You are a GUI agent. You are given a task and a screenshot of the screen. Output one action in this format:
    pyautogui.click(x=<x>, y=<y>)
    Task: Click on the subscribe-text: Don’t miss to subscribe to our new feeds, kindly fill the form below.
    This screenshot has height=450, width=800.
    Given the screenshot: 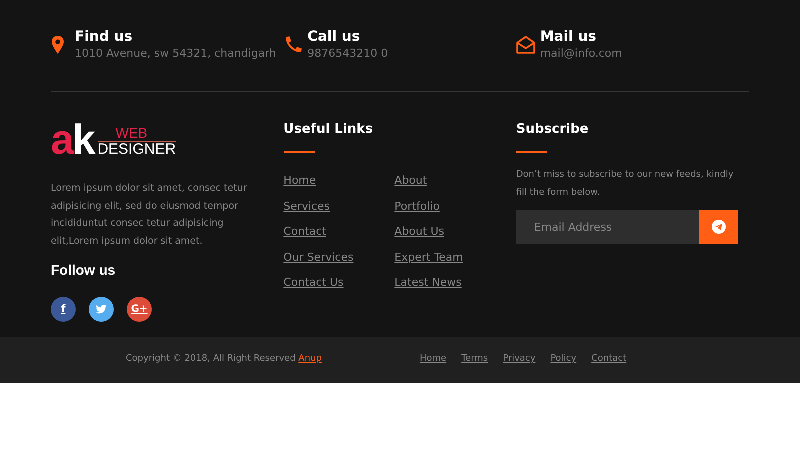 What is the action you would take?
    pyautogui.click(x=625, y=184)
    